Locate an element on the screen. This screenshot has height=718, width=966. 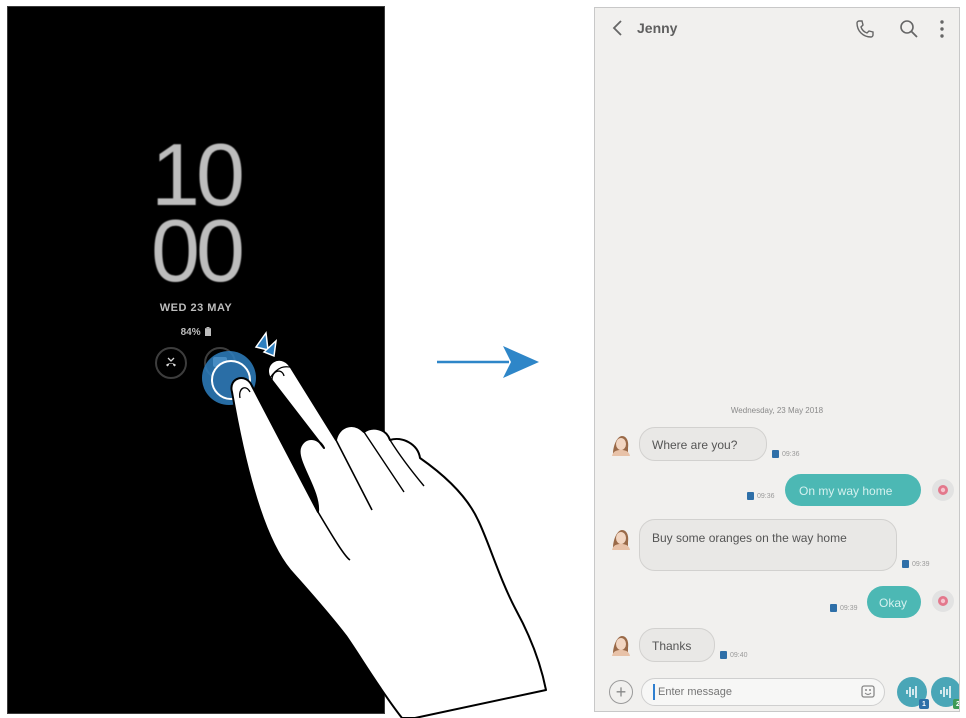
incoming-message-bubble: Where are you? is located at coordinates (703, 444).